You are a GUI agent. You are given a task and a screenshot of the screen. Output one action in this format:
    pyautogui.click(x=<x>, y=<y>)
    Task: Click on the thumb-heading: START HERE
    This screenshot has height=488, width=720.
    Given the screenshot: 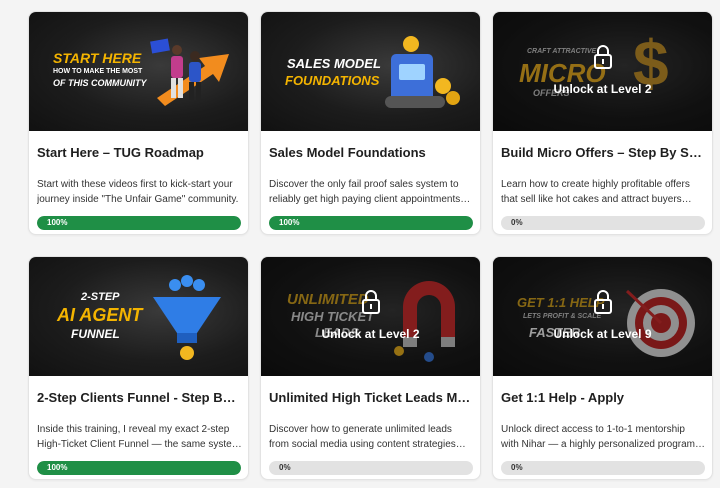 What is the action you would take?
    pyautogui.click(x=97, y=58)
    